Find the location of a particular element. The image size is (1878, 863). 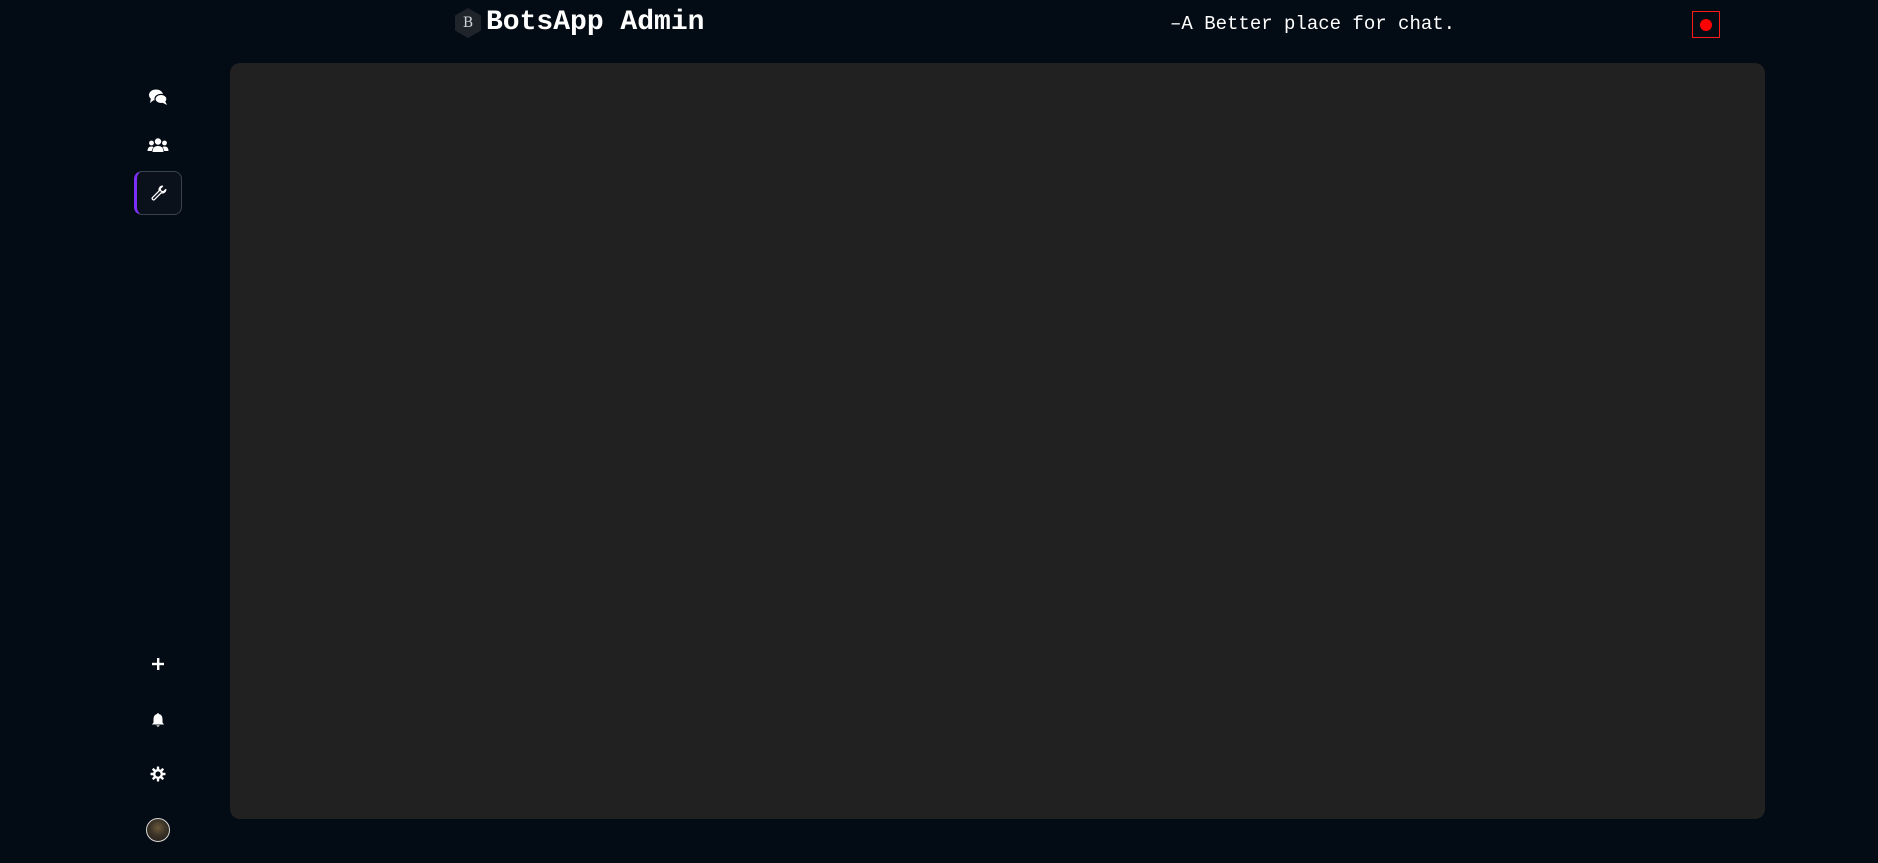

sidebar-item-notifications is located at coordinates (158, 720).